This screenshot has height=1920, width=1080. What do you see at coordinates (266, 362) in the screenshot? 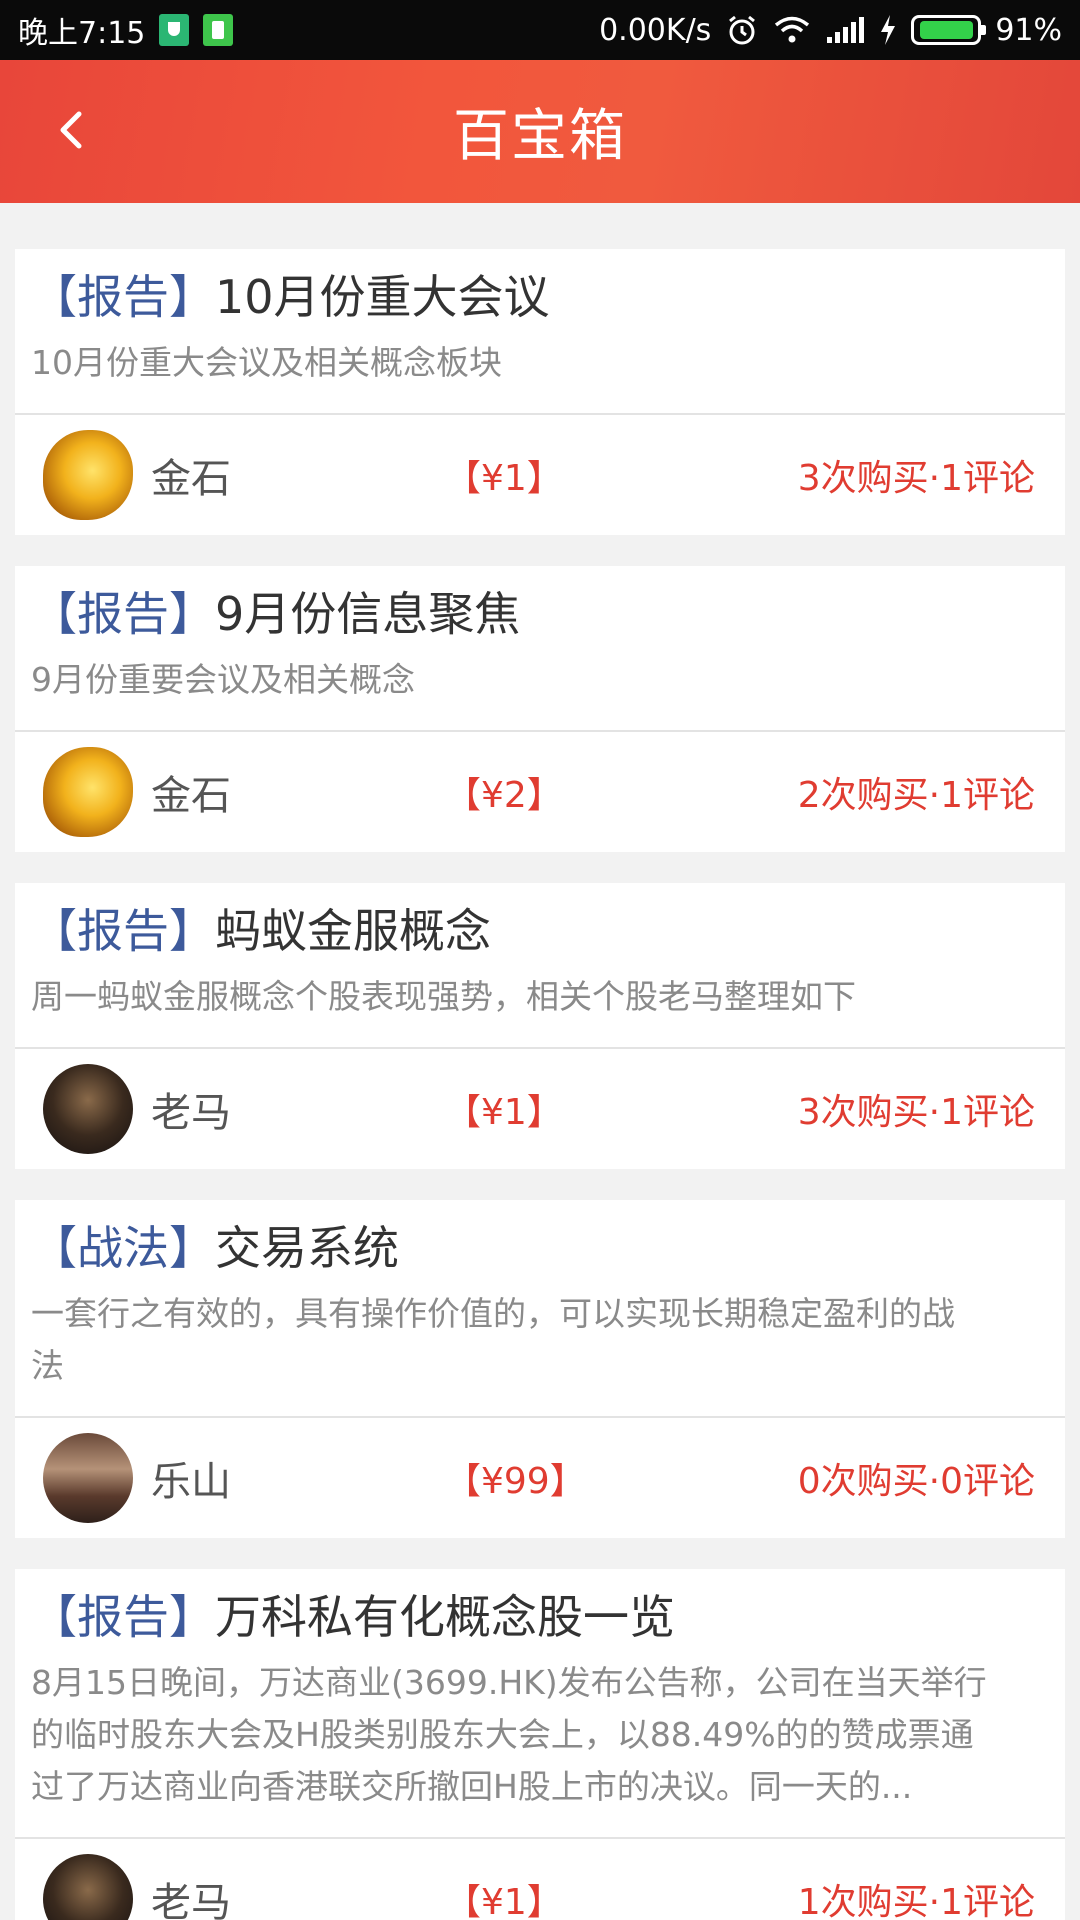
I see `card-description-line: 10月份重大会议及相关概念板块` at bounding box center [266, 362].